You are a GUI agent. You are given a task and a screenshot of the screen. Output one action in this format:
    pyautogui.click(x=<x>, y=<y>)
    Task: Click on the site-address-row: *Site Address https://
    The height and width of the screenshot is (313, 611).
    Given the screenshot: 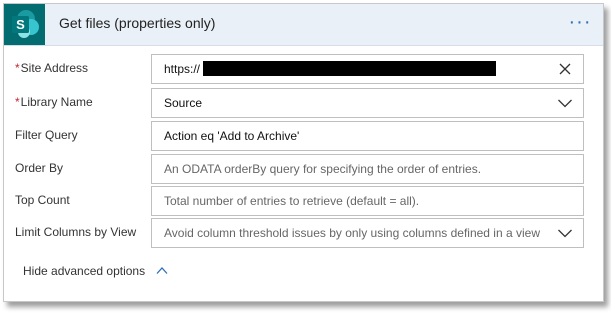 What is the action you would take?
    pyautogui.click(x=303, y=69)
    